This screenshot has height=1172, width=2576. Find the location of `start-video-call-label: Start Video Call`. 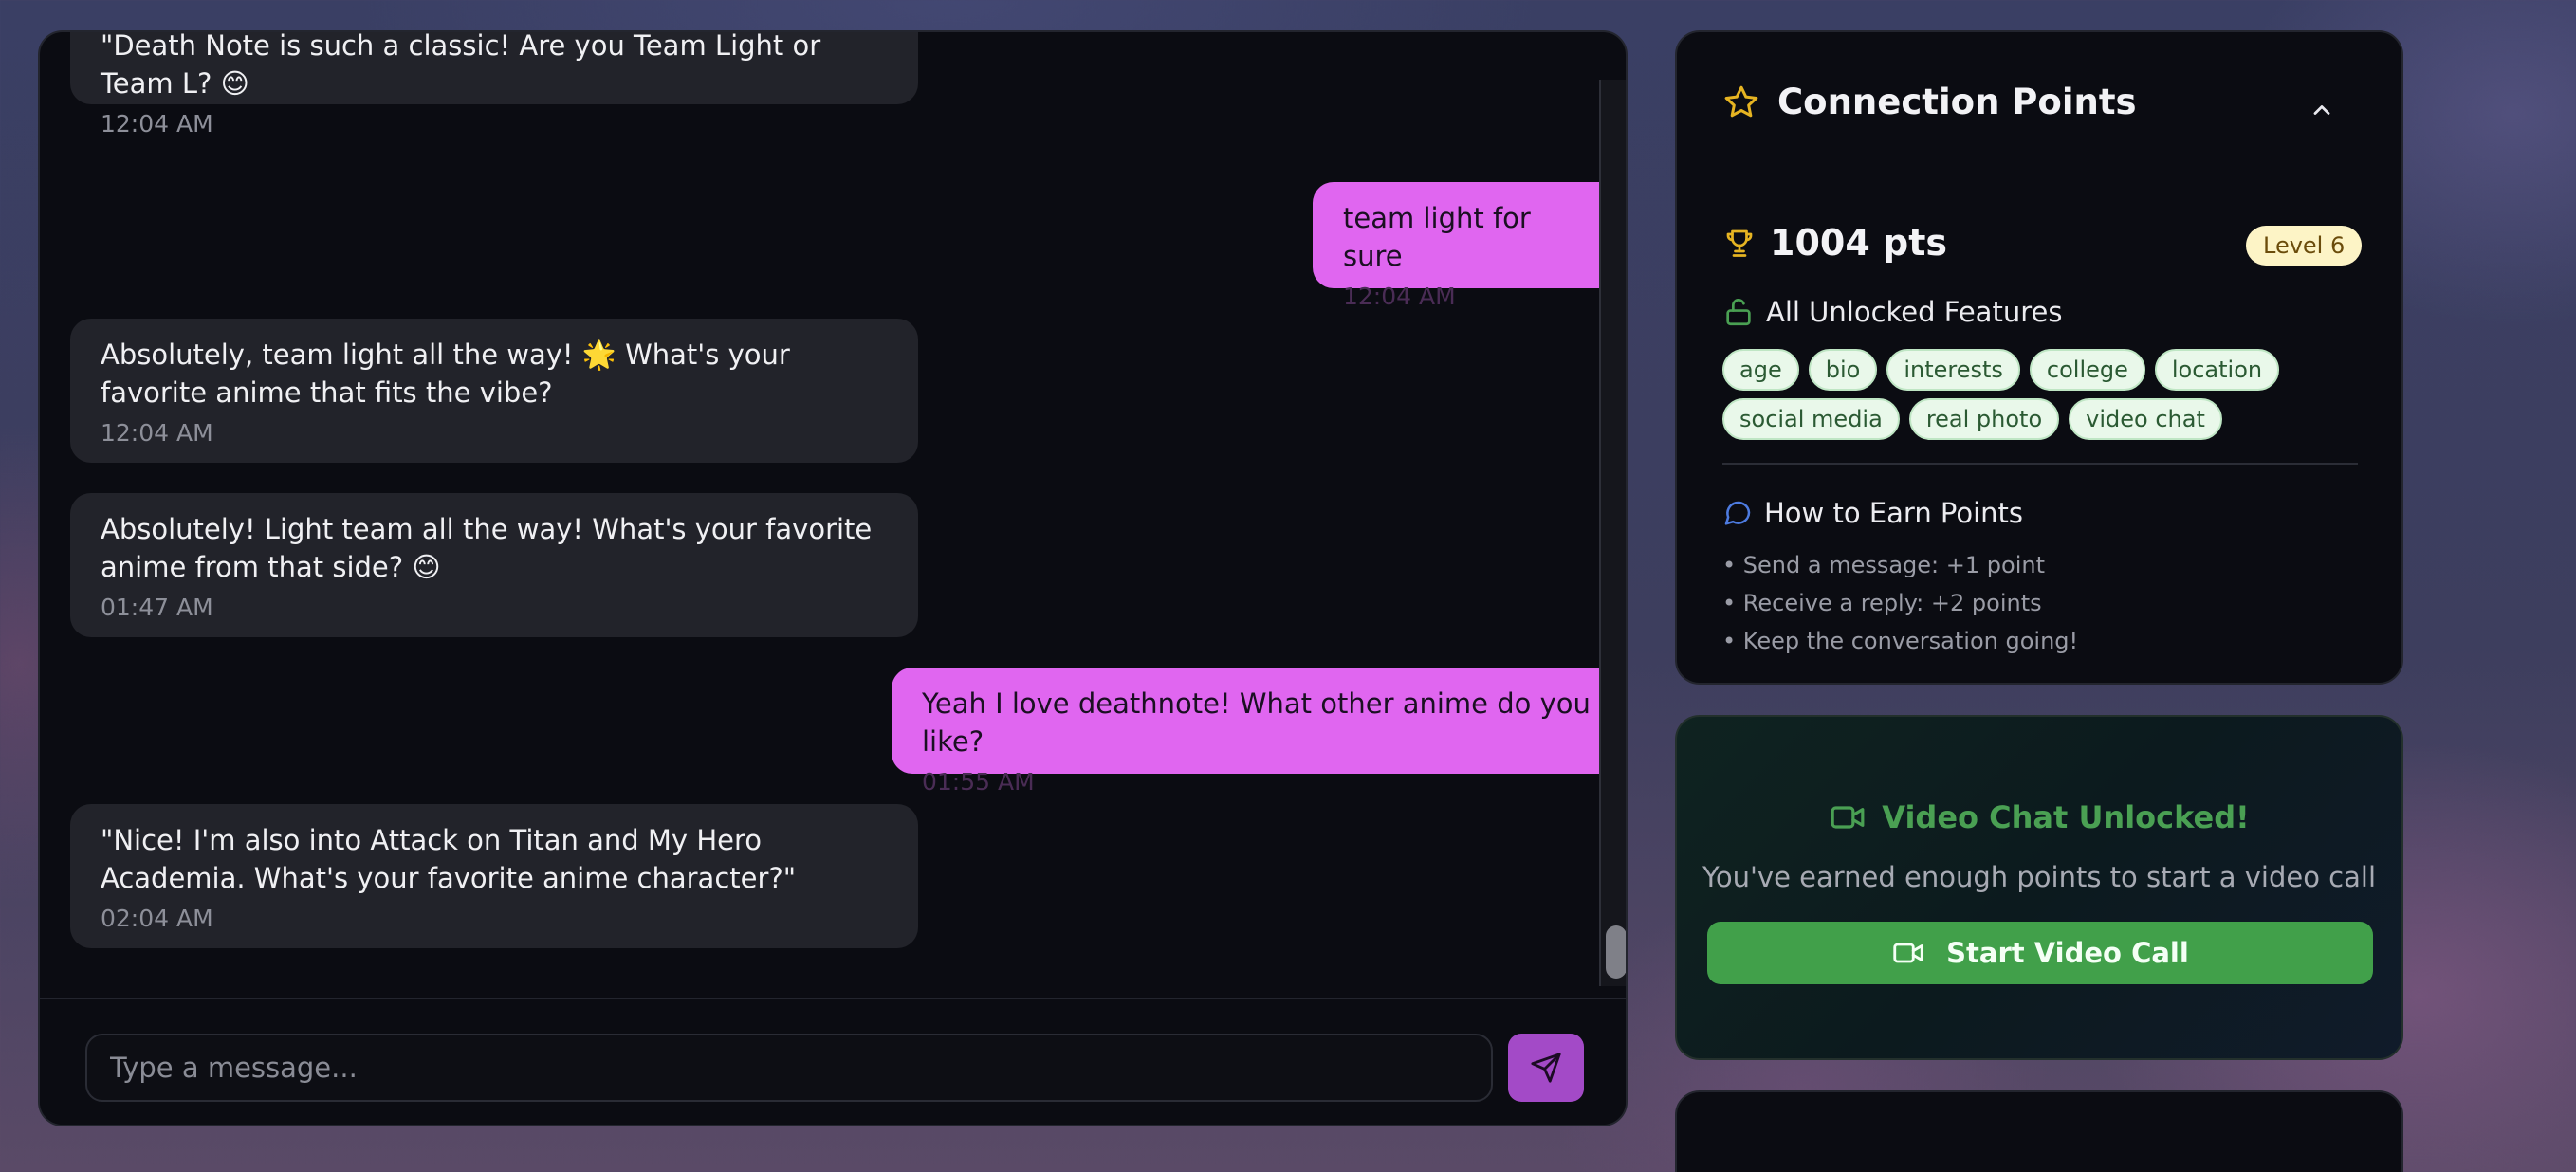

start-video-call-label: Start Video Call is located at coordinates (2067, 953).